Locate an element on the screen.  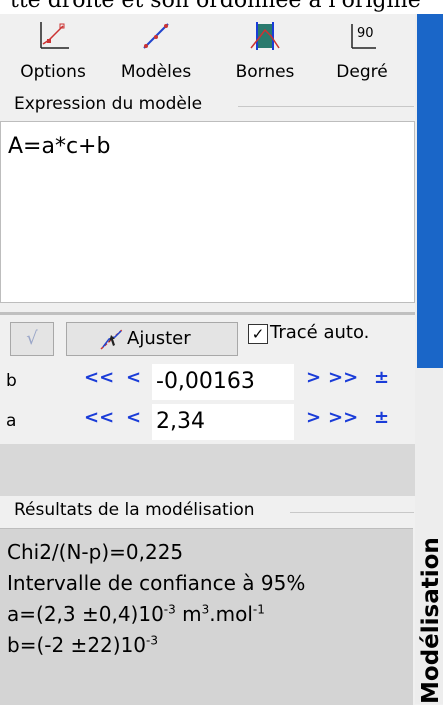
options-label: Options is located at coordinates (53, 72).